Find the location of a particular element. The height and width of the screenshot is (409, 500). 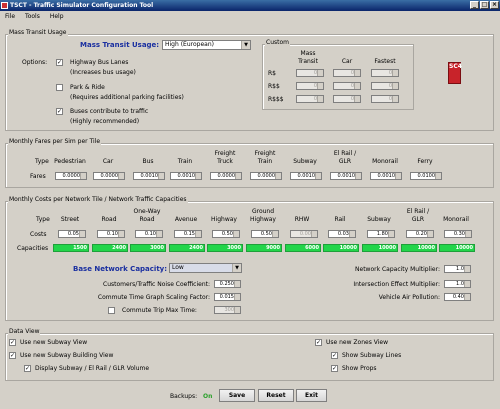

custom-row-label: R$$$ is located at coordinates (276, 99).